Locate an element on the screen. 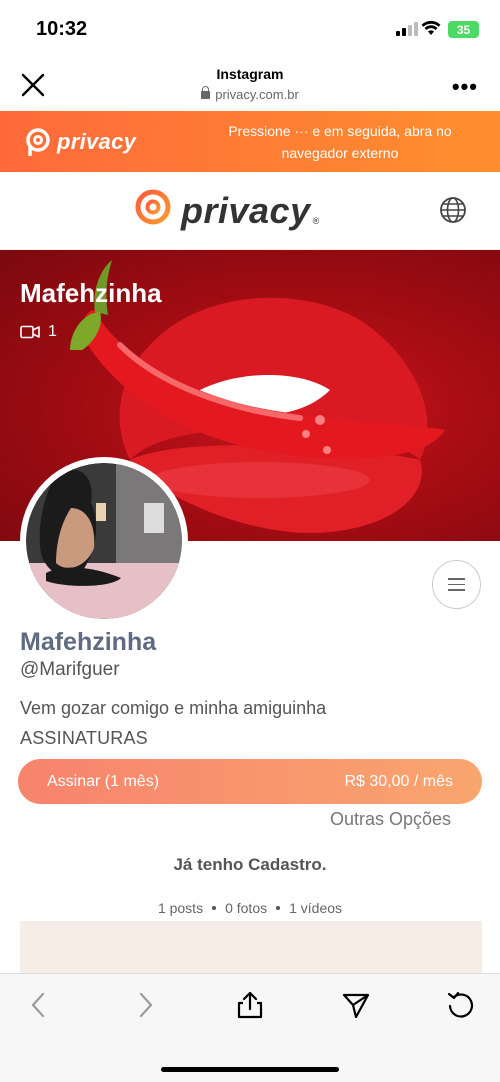 The height and width of the screenshot is (1082, 500). subscribe-button: Assinar (1 mês) R$ 30,00 / mês is located at coordinates (250, 781).